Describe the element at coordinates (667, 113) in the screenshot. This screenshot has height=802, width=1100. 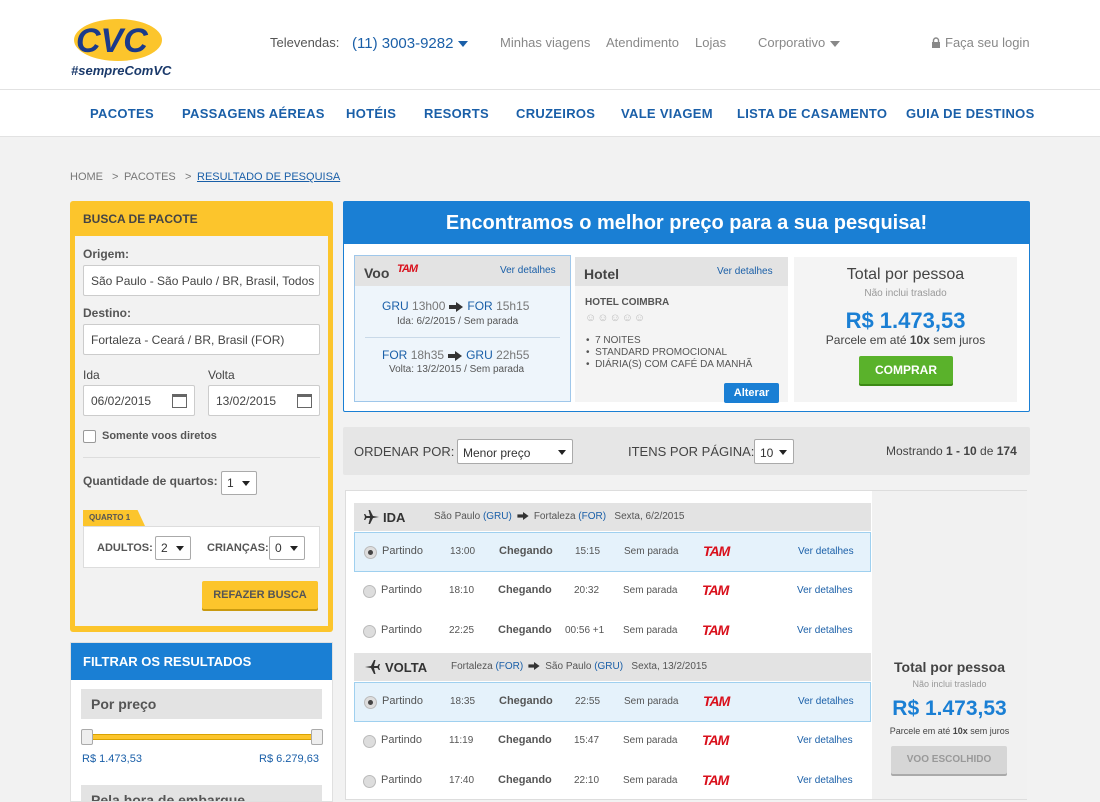
I see `nav-vale-viagem: VALE VIAGEM` at that location.